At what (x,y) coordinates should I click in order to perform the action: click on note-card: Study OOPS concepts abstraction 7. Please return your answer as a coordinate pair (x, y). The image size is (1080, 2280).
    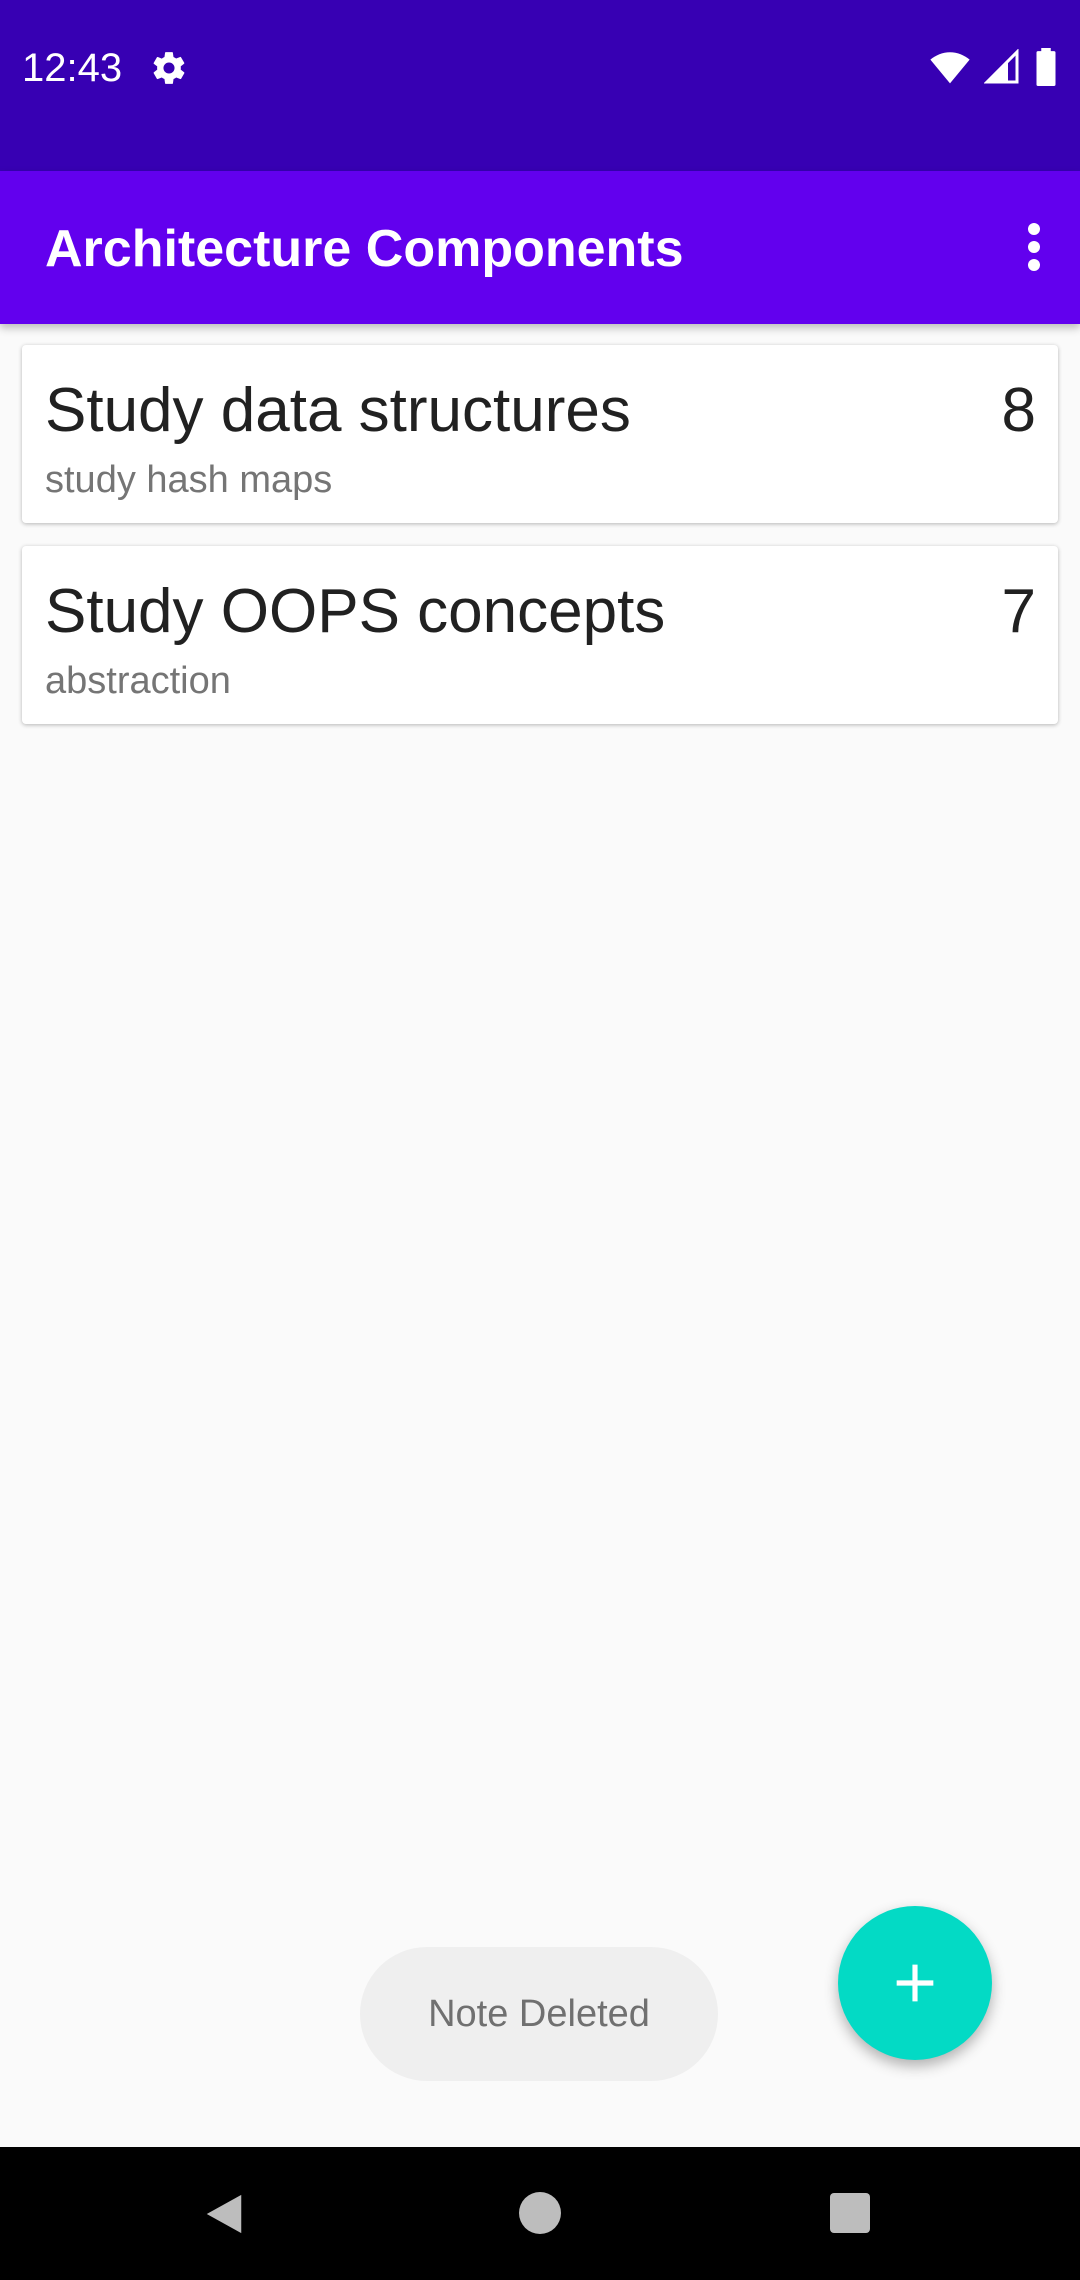
    Looking at the image, I should click on (540, 635).